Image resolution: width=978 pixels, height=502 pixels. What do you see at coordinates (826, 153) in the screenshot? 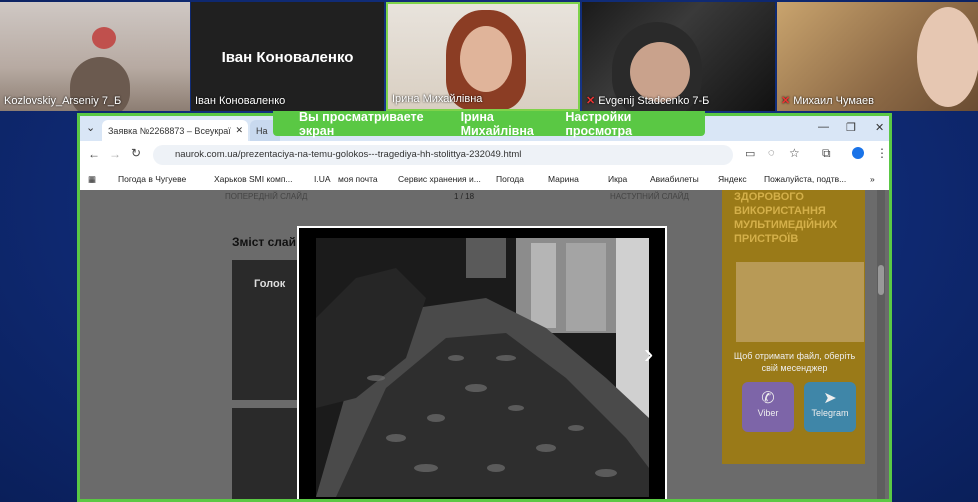
I see `extensions-icon: ⧉` at bounding box center [826, 153].